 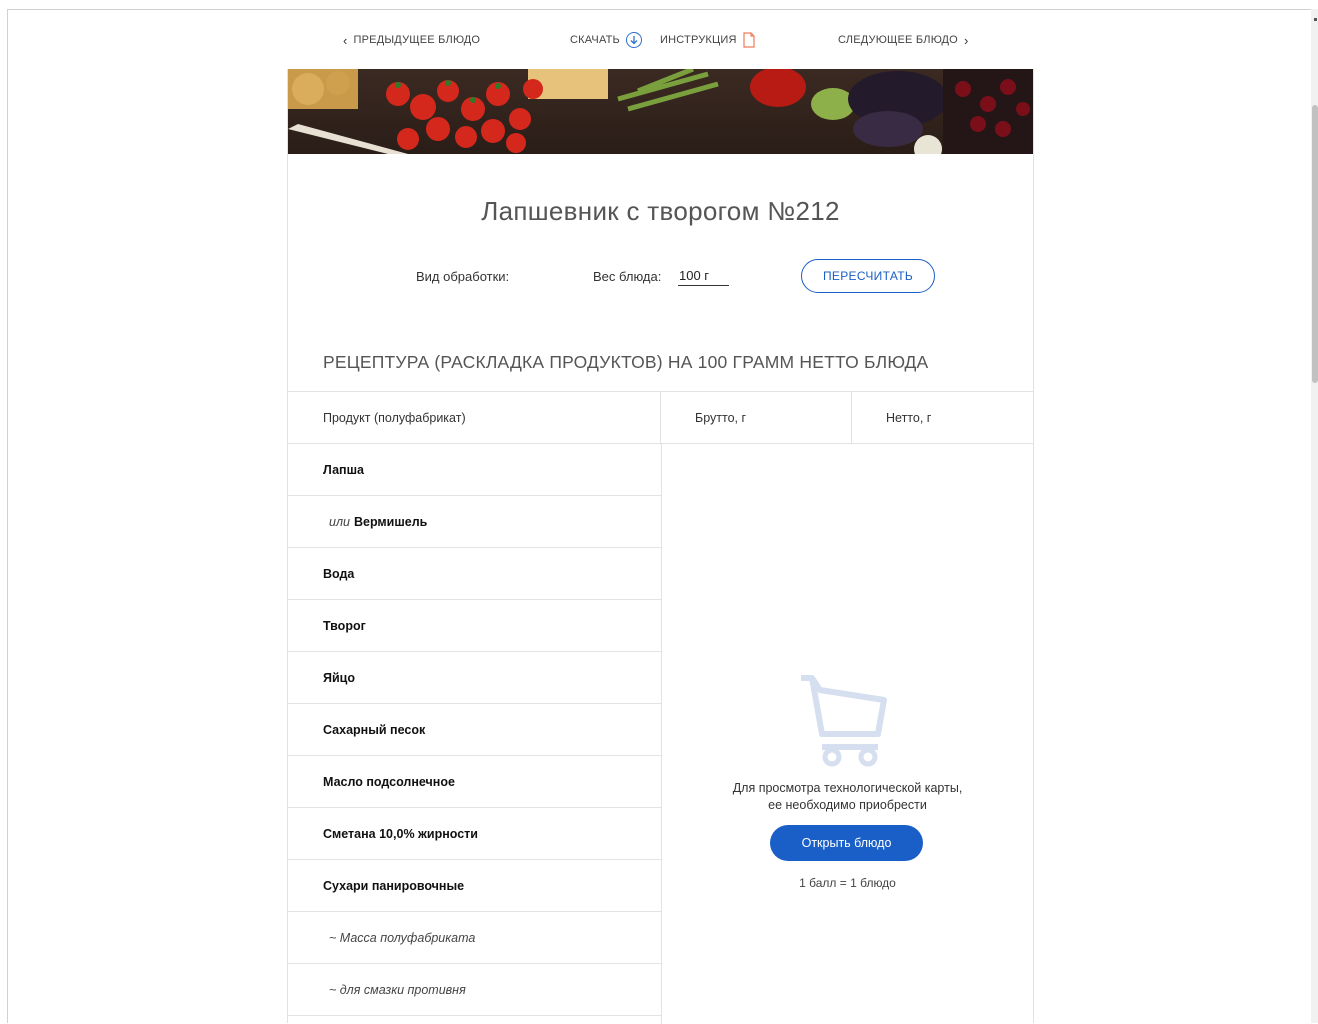 I want to click on next-dish-link: СЛЕДУЮЩЕЕ БЛЮДО ›, so click(x=903, y=40).